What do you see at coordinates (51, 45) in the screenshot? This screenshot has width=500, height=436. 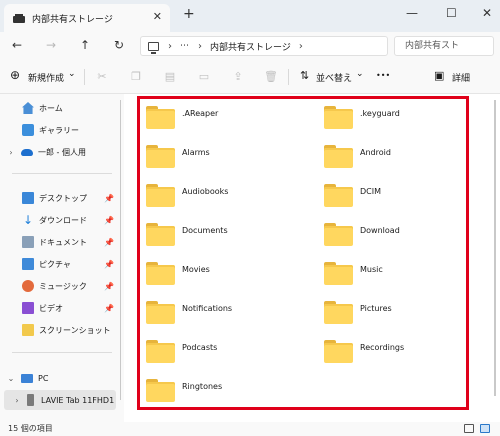 I see `forward-icon: →` at bounding box center [51, 45].